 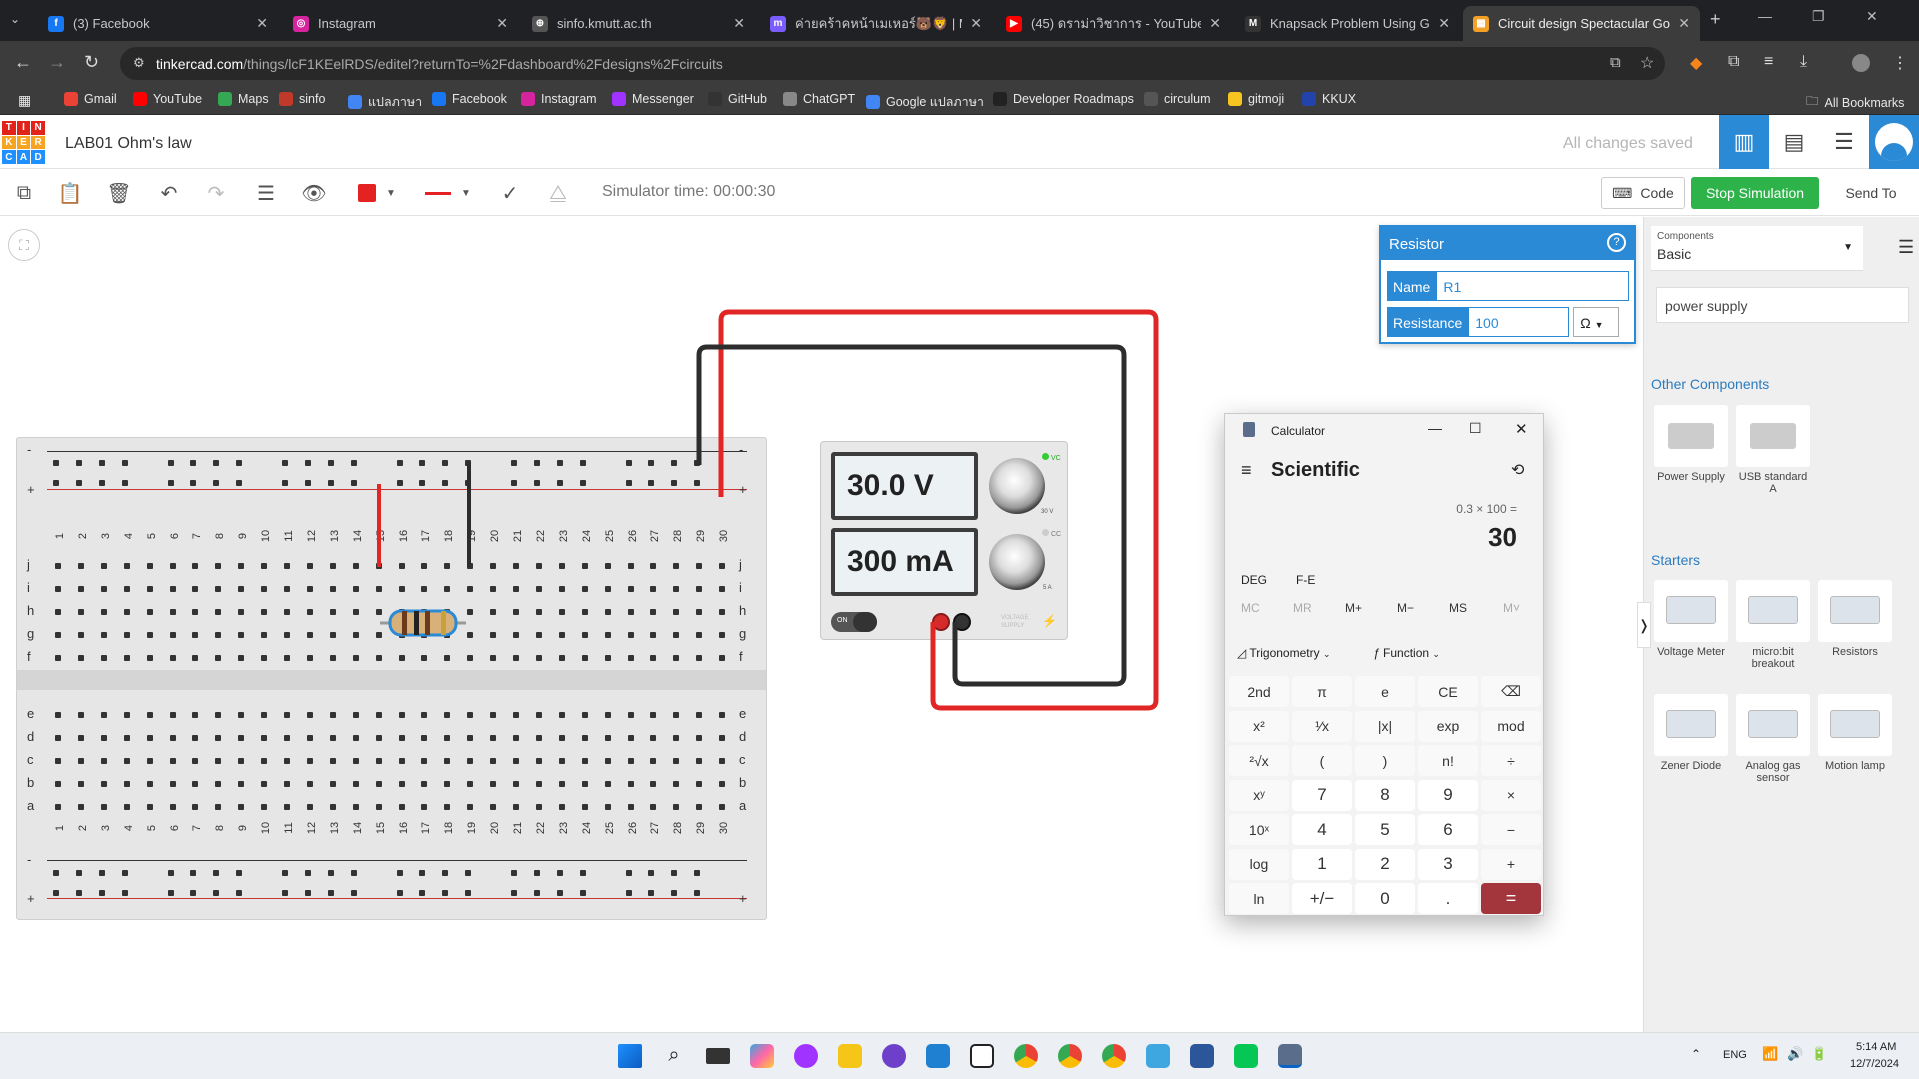 I want to click on calc-key: mod, so click(x=1511, y=726).